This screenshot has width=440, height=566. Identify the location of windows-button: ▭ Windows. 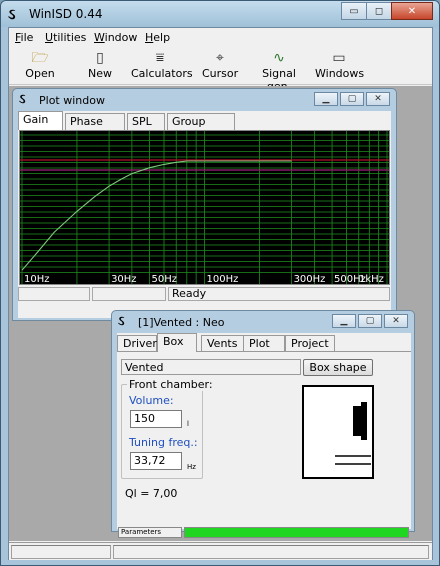
(340, 64).